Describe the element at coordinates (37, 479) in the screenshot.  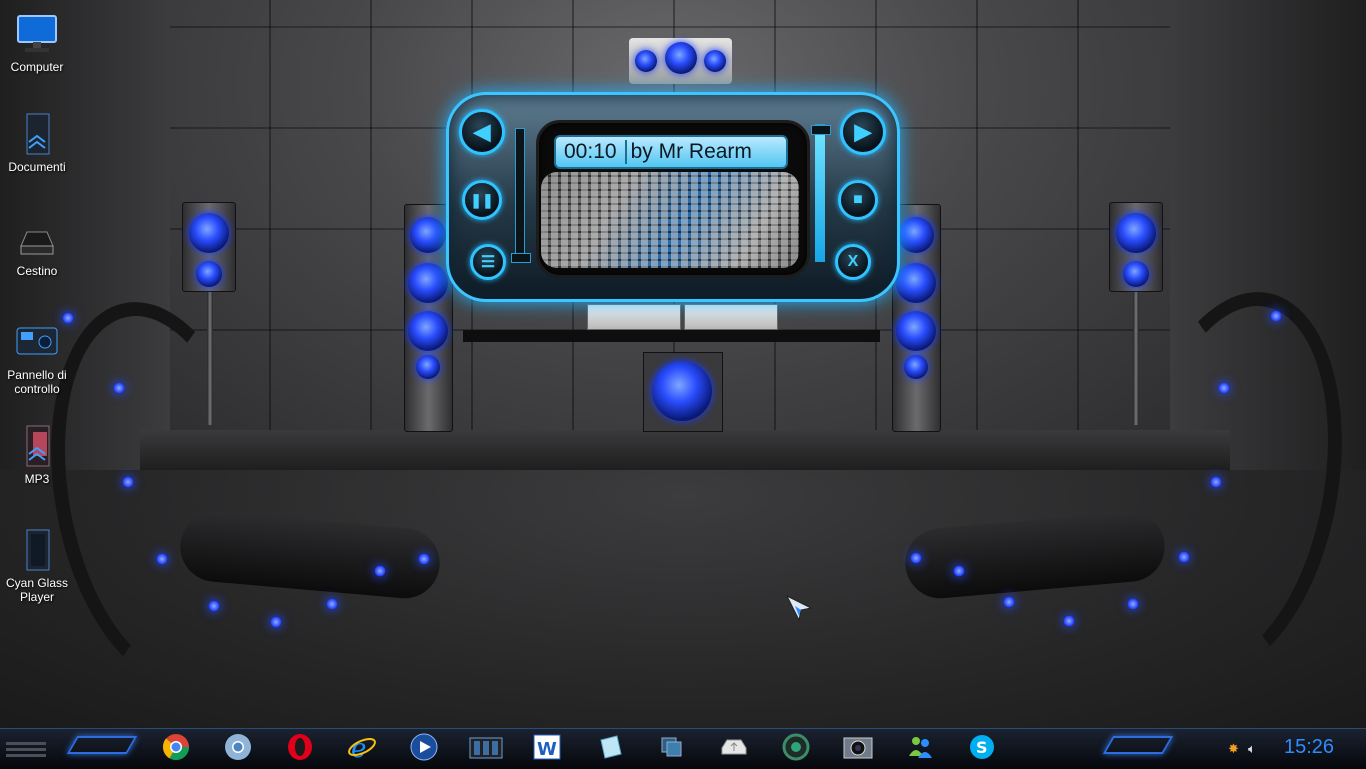
I see `desktop-icon-label: MP3` at that location.